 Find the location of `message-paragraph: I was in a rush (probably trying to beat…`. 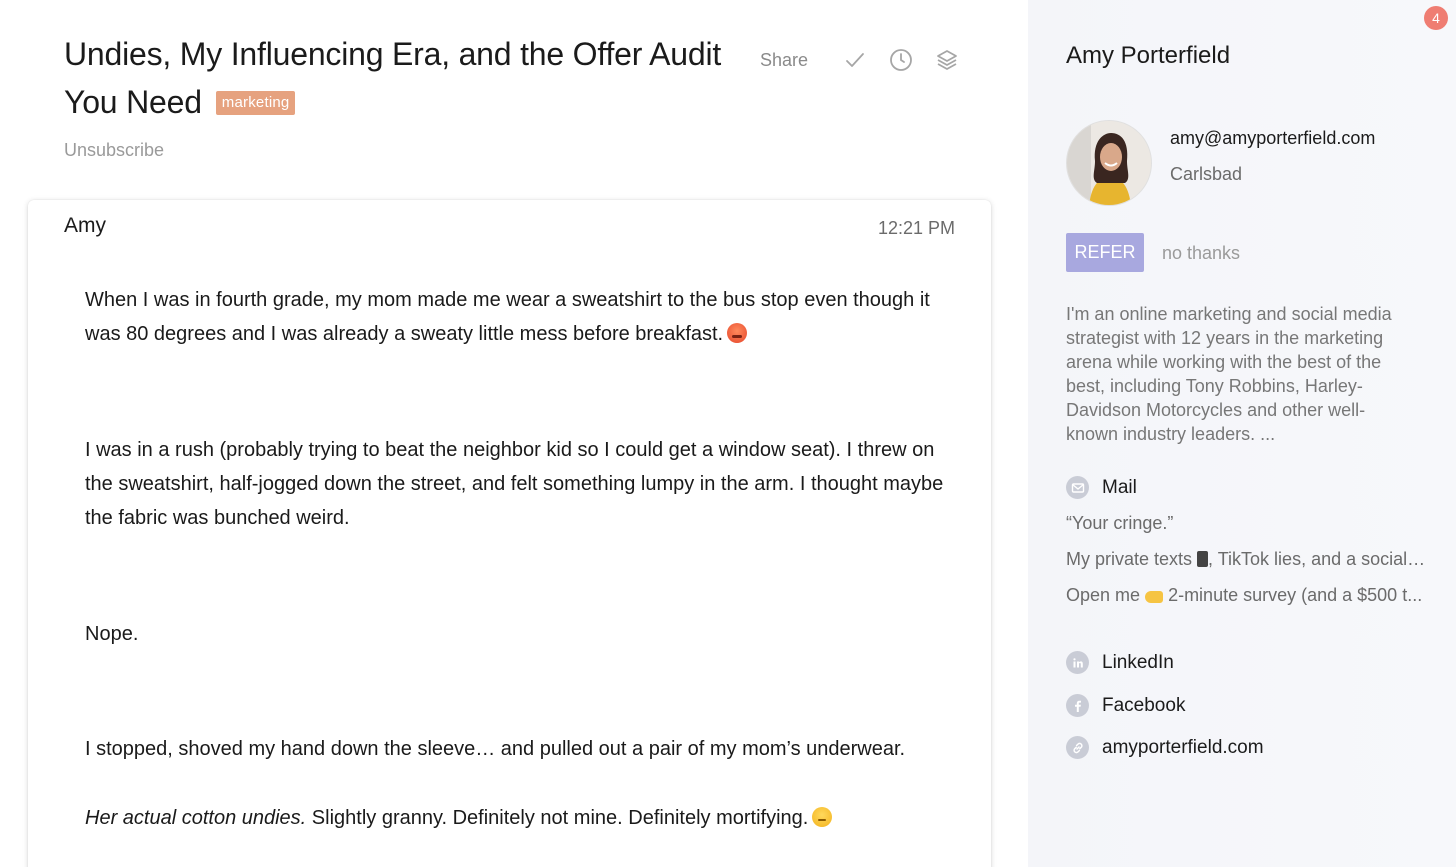

message-paragraph: I was in a rush (probably trying to beat… is located at coordinates (514, 484).